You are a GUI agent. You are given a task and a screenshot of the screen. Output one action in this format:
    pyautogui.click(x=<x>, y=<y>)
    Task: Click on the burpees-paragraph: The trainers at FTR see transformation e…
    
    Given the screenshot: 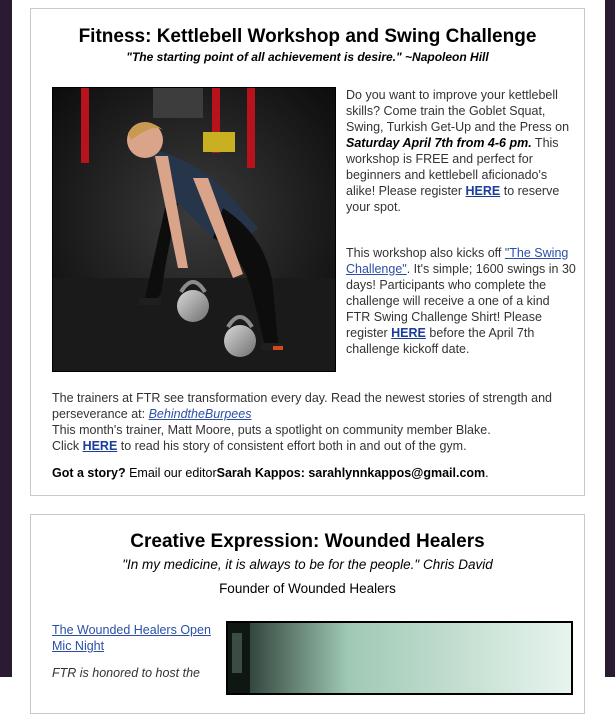 What is the action you would take?
    pyautogui.click(x=317, y=422)
    